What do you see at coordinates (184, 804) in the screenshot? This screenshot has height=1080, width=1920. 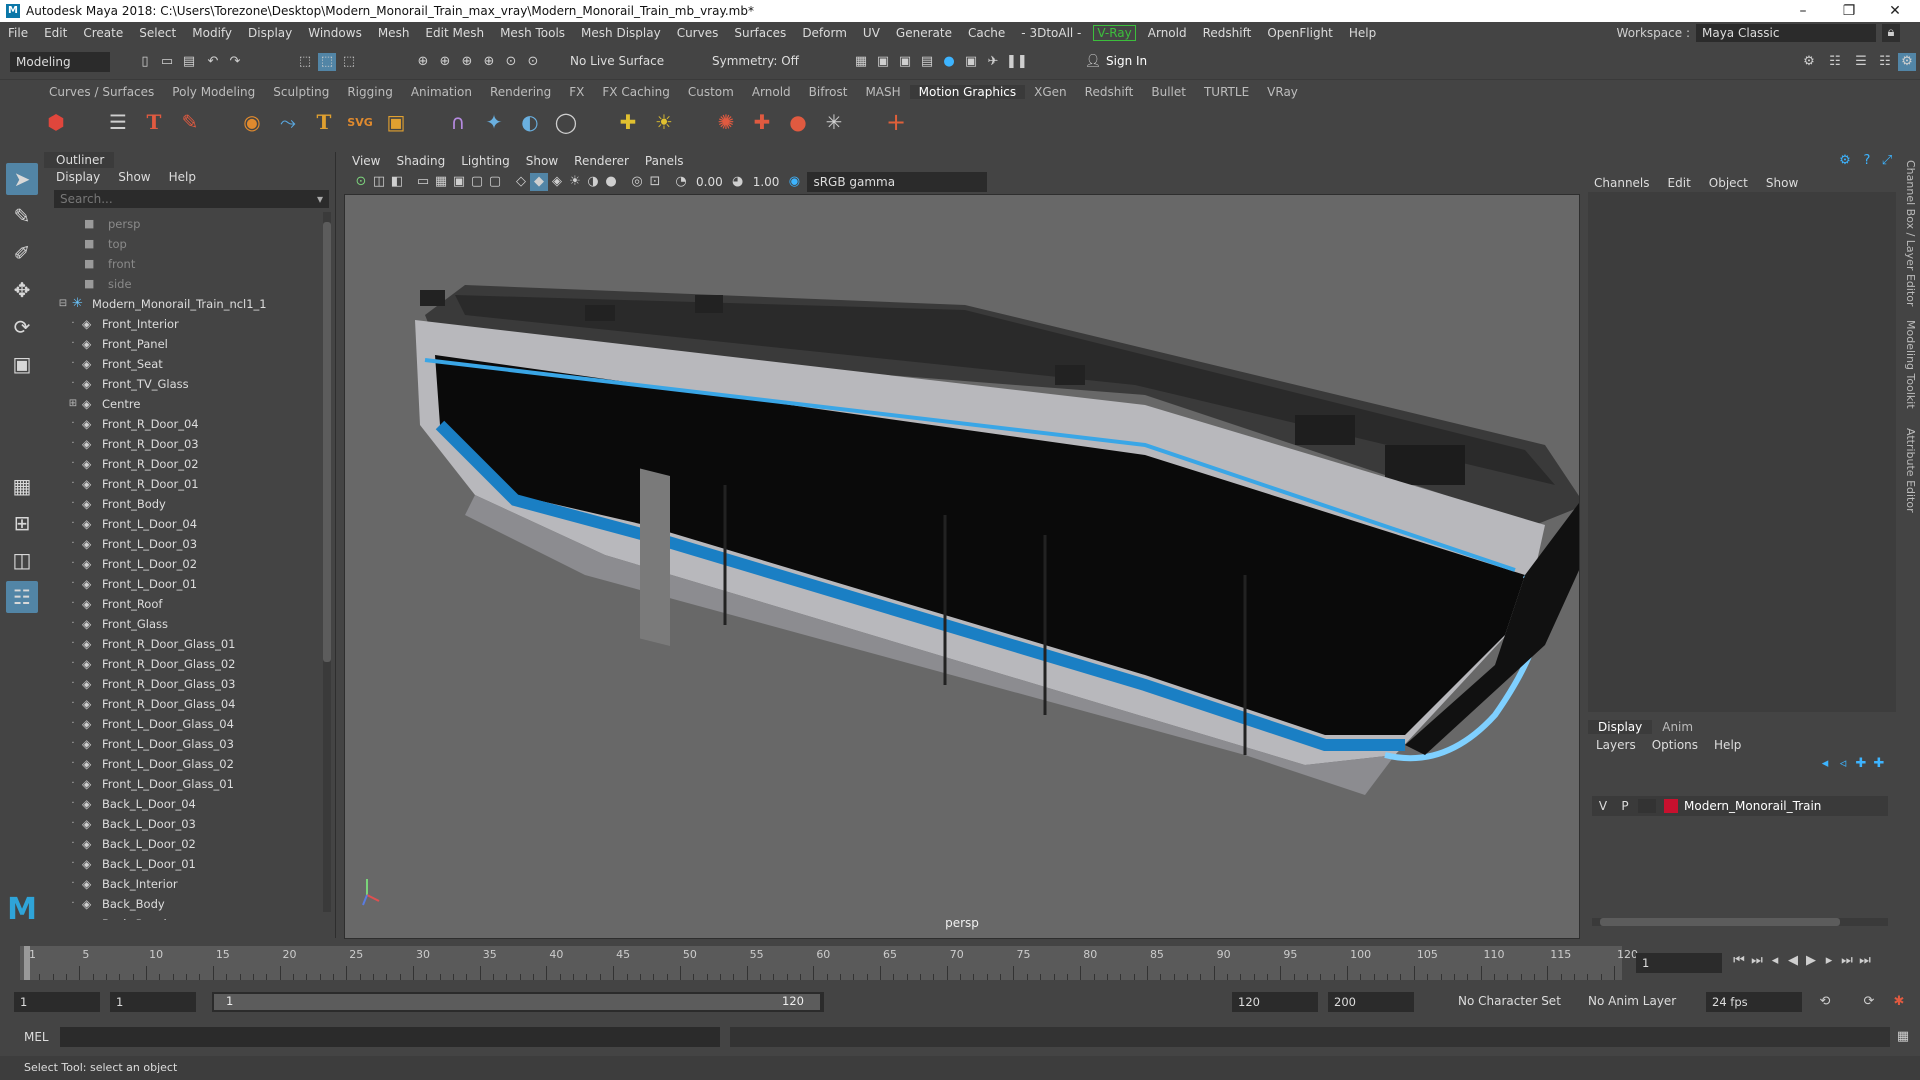 I see `outliner-item: · ◈ Back_L_Door_04` at bounding box center [184, 804].